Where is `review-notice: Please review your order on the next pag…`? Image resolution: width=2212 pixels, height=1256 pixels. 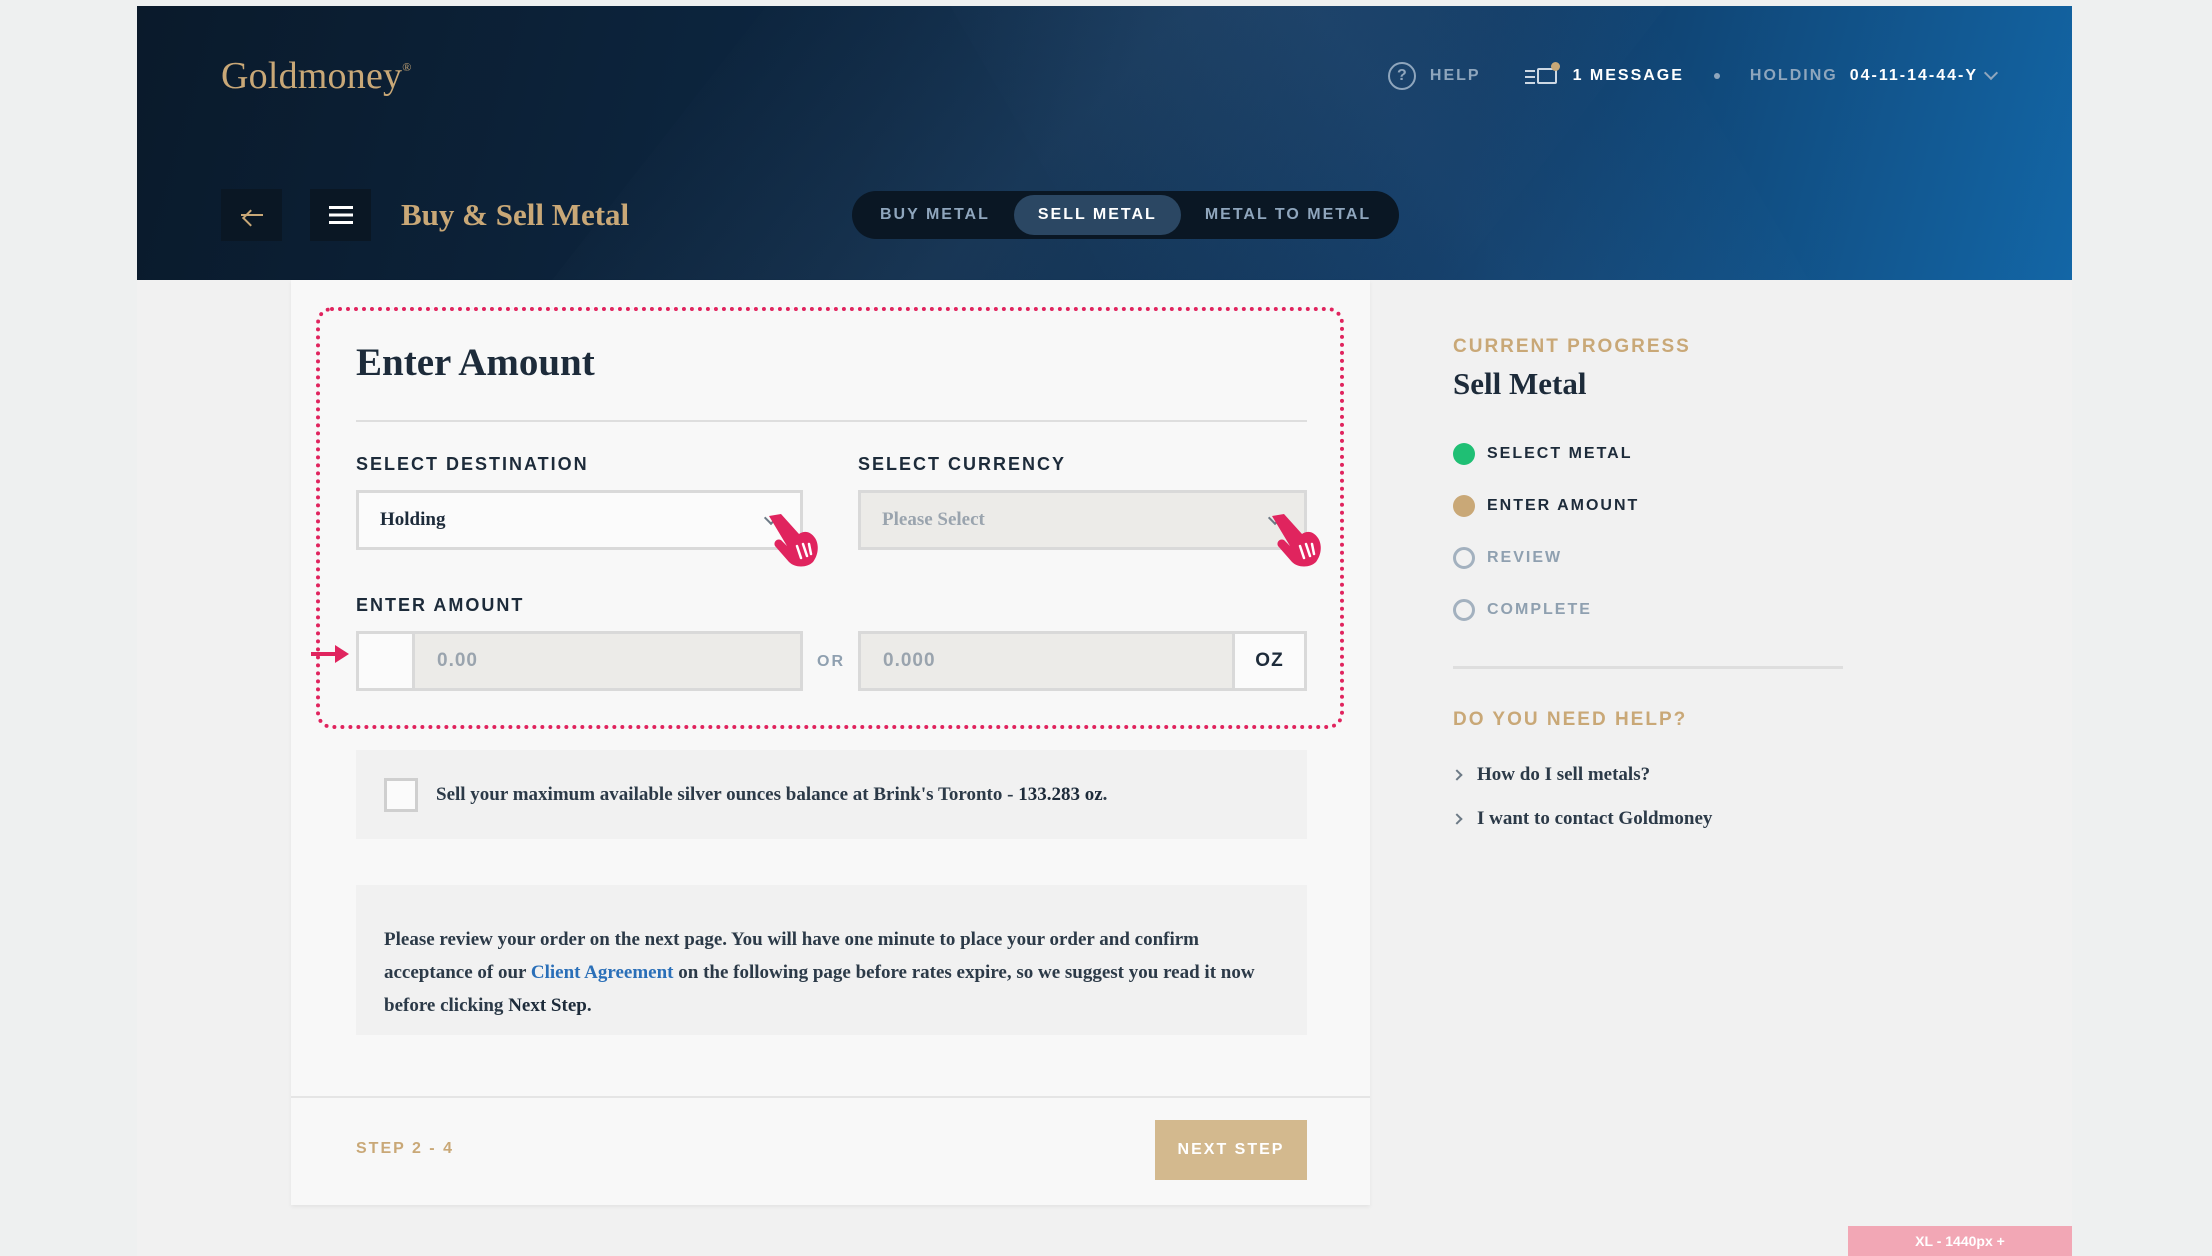
review-notice: Please review your order on the next pag… is located at coordinates (831, 960).